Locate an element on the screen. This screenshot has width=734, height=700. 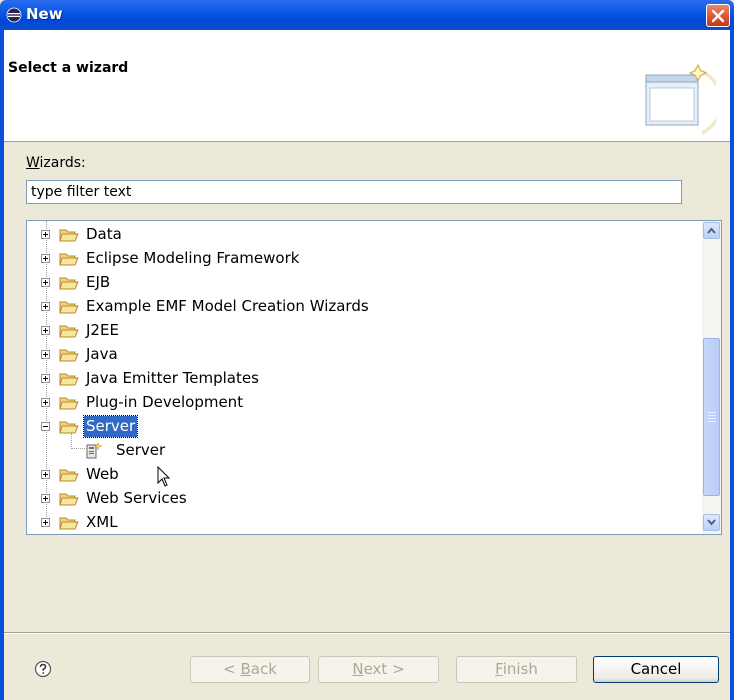
close-icon is located at coordinates (718, 16).